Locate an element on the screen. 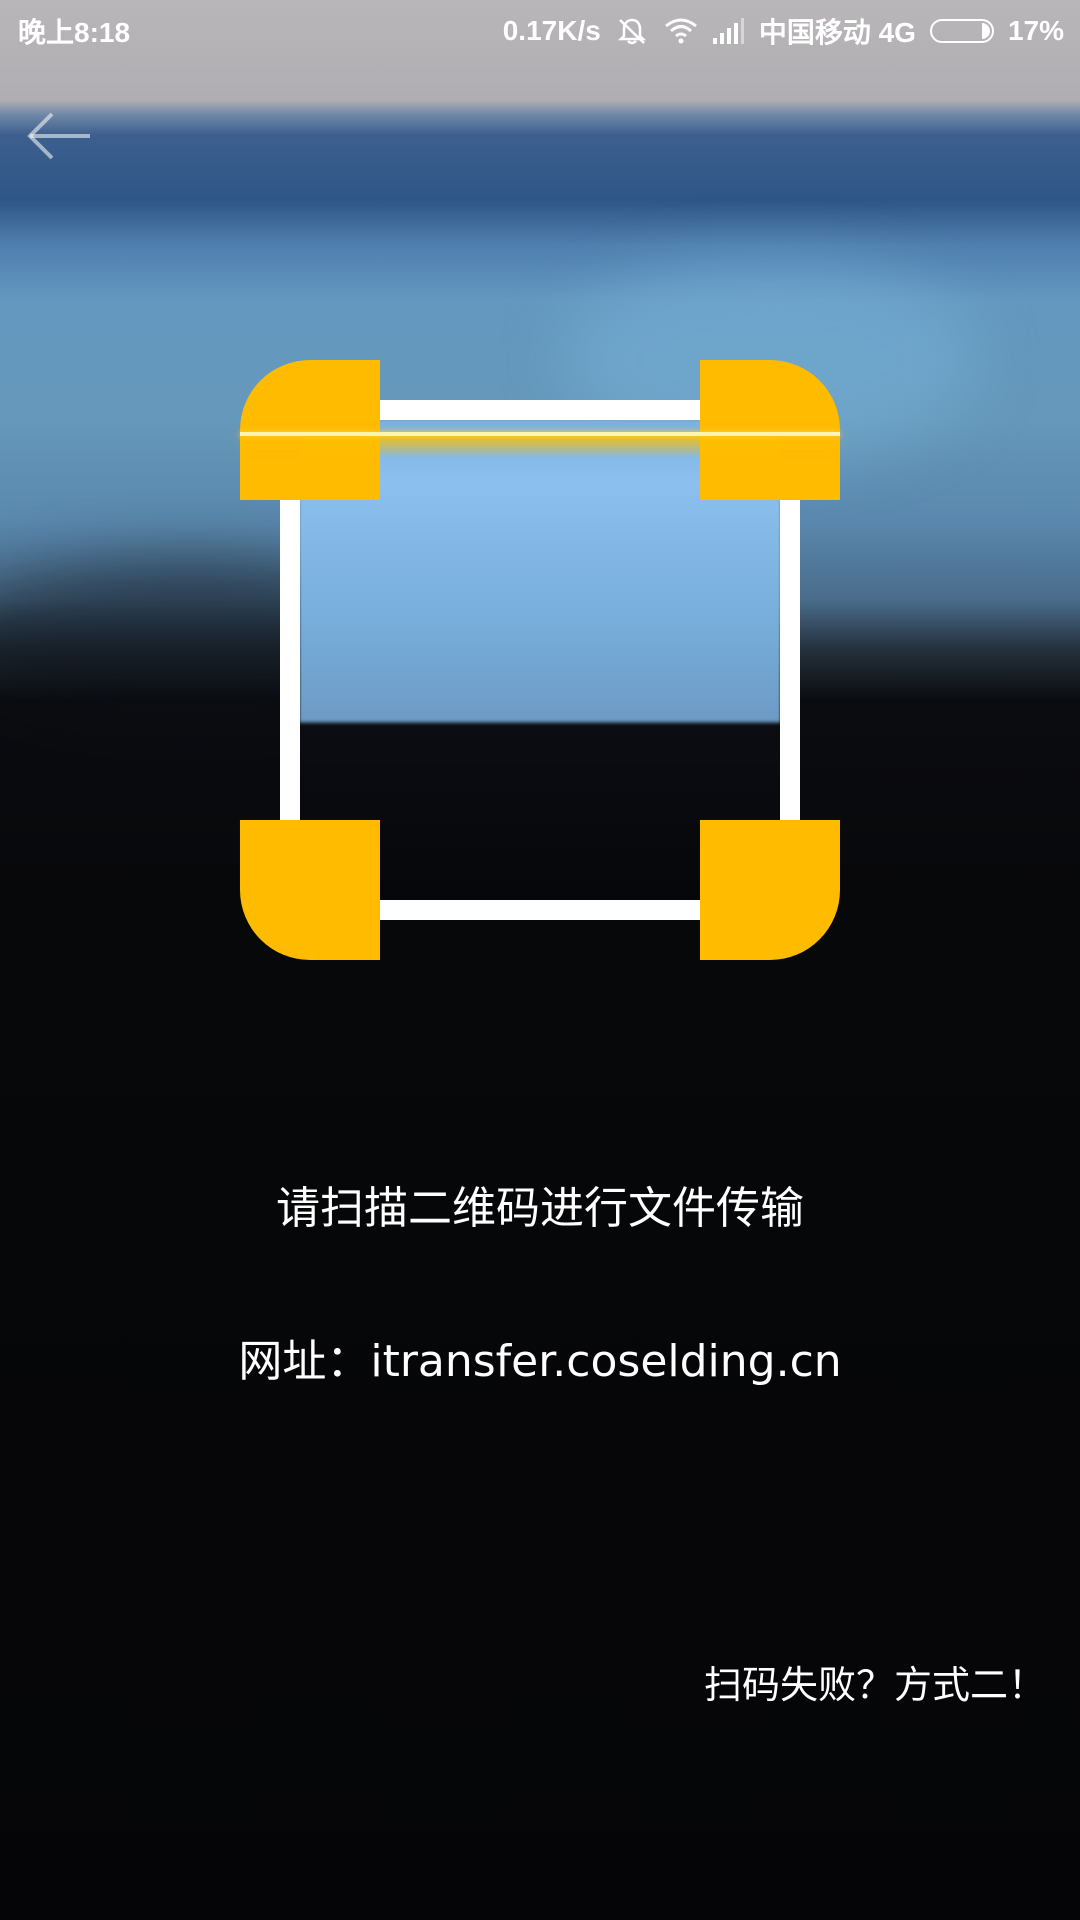 This screenshot has height=1920, width=1080. scan-line is located at coordinates (540, 434).